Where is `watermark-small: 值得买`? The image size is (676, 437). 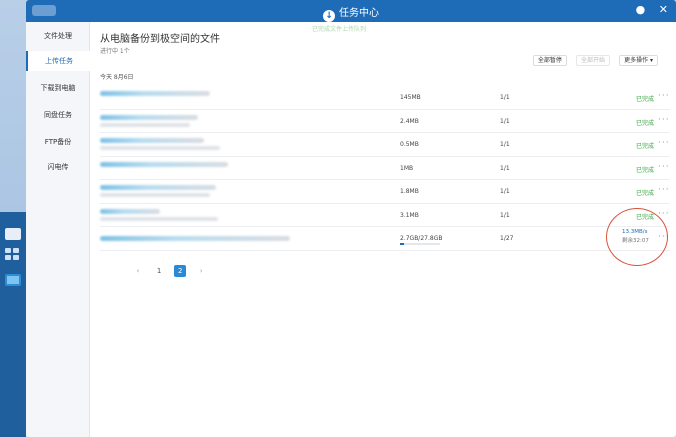
watermark-small: 值得买 is located at coordinates (613, 412).